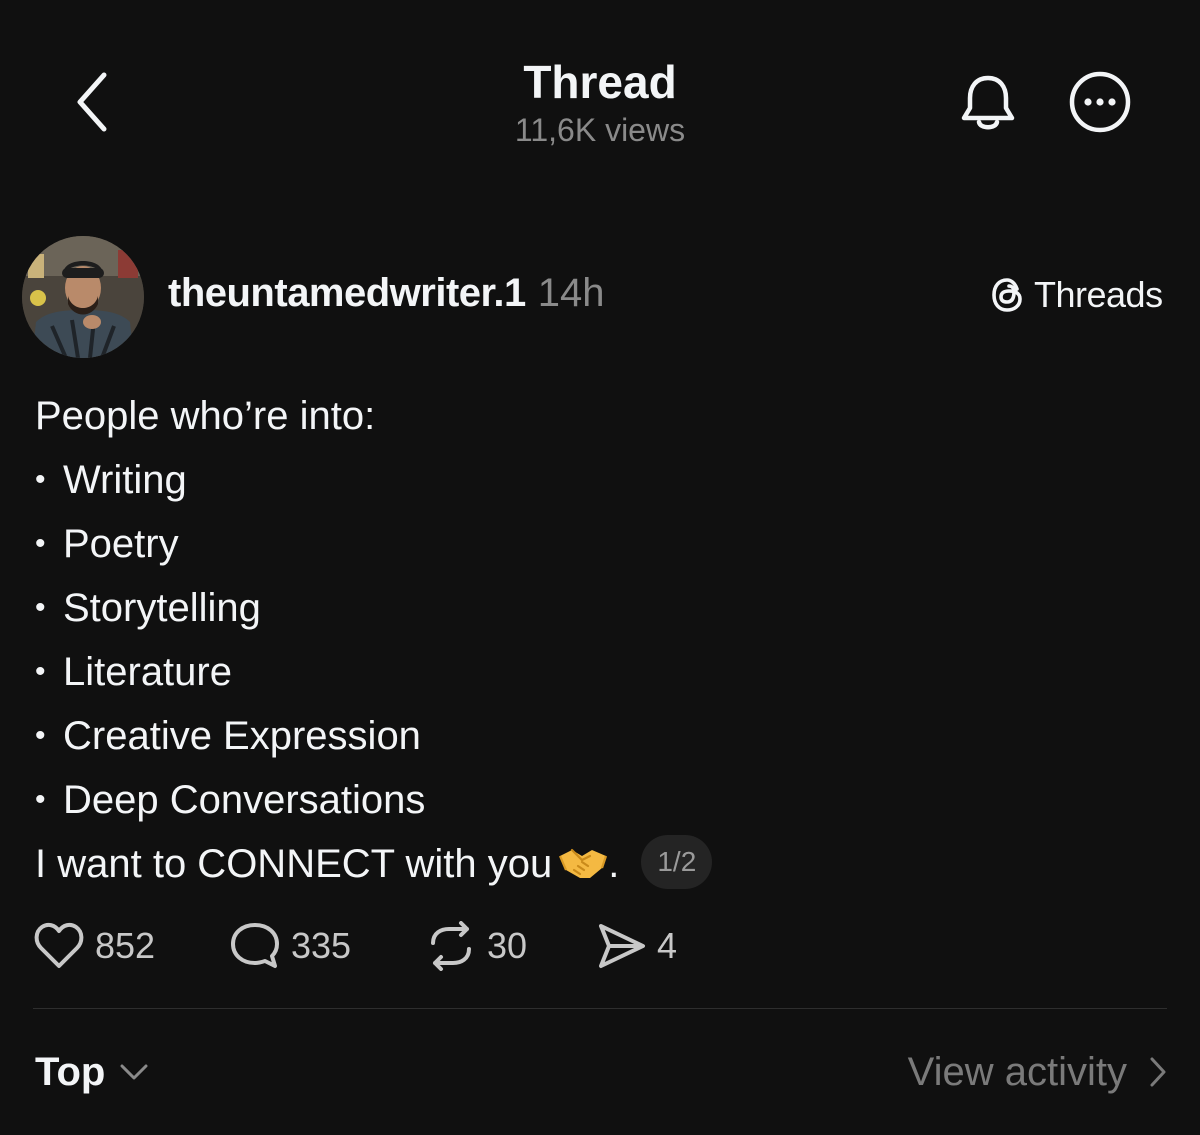 The width and height of the screenshot is (1200, 1135). I want to click on notifications-button, so click(988, 103).